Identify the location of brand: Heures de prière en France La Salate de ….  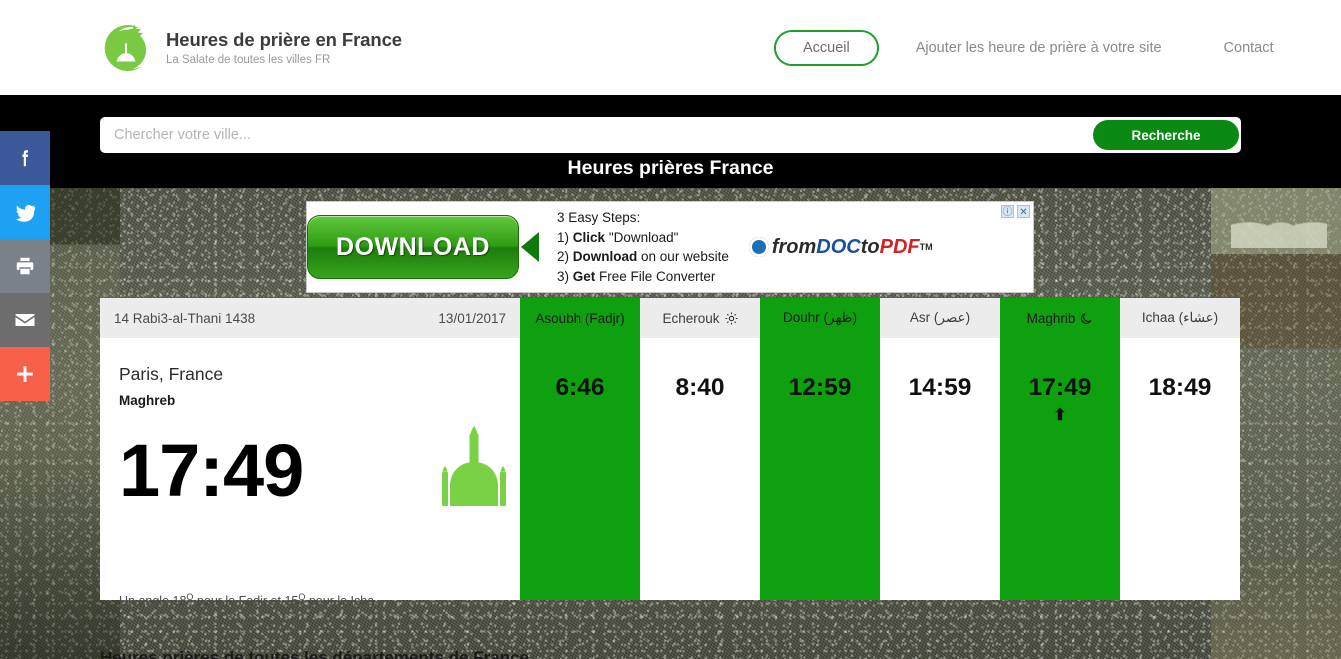
(250, 48).